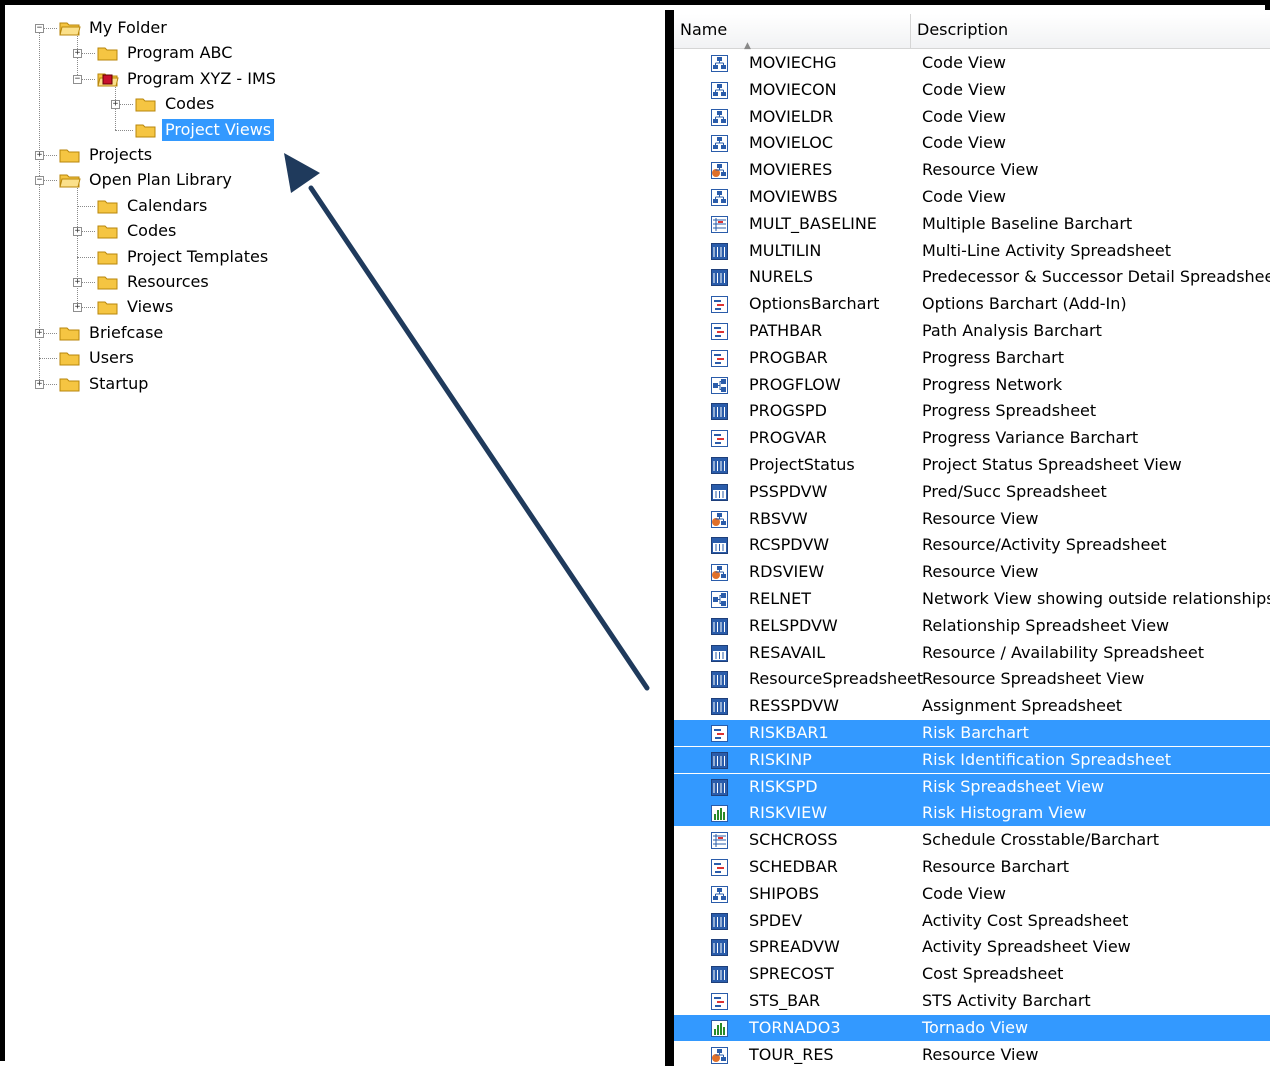 The height and width of the screenshot is (1066, 1270). I want to click on annotation-arrow, so click(467, 422).